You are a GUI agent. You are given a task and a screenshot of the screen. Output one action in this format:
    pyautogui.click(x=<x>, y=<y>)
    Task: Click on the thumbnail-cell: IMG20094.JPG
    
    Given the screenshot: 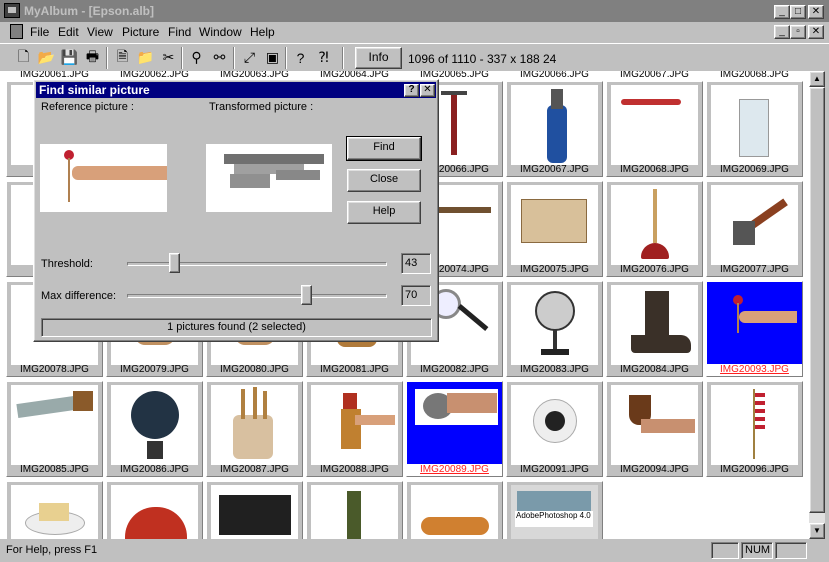 What is the action you would take?
    pyautogui.click(x=654, y=429)
    